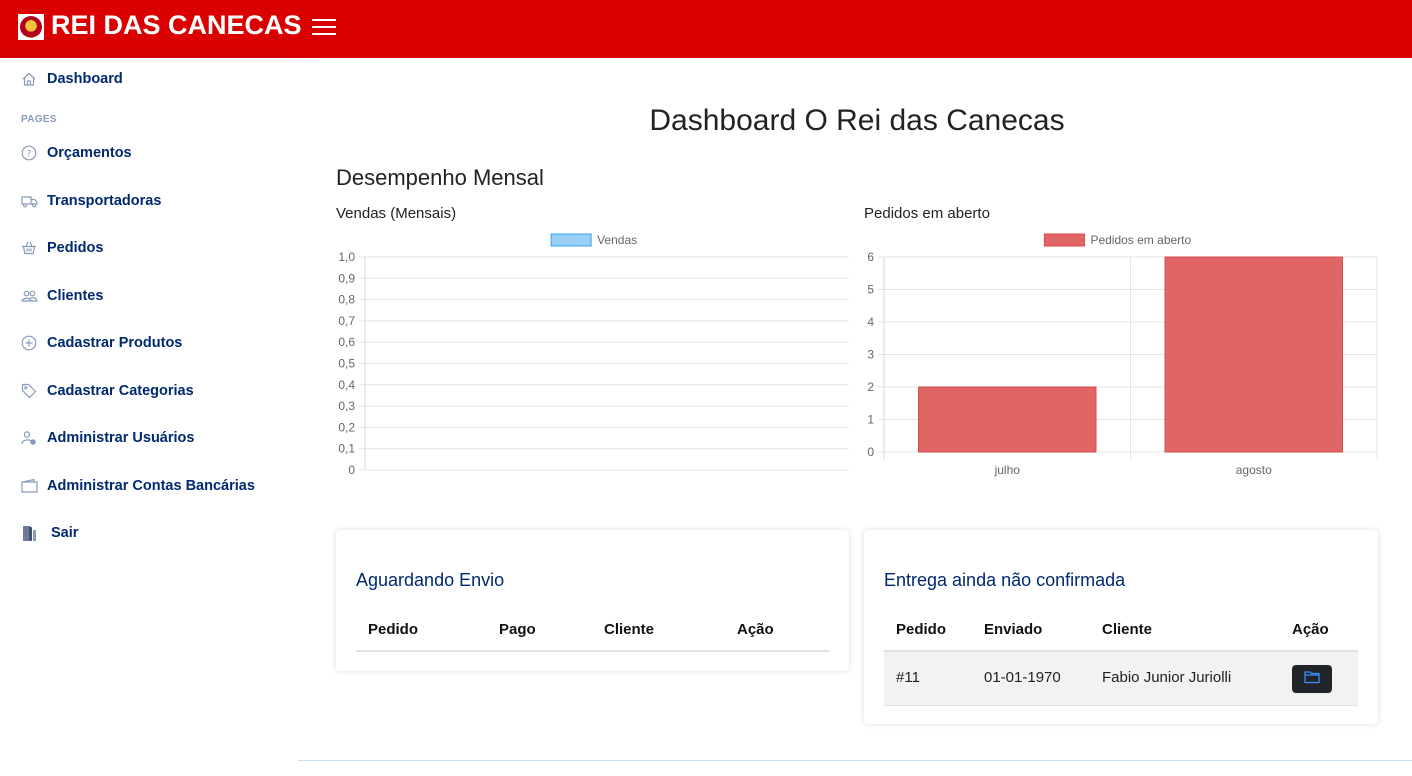 This screenshot has height=776, width=1412. I want to click on section-title: Desempenho Mensal, so click(440, 177).